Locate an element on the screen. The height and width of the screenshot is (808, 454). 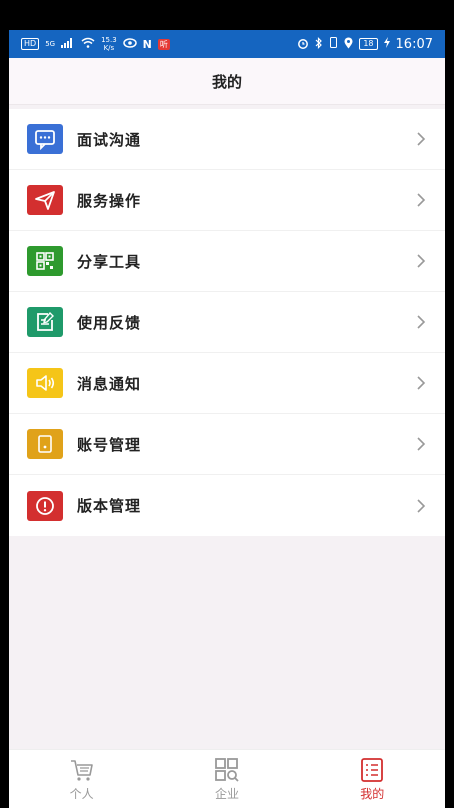
nav-tab-enterprise: 企业 is located at coordinates (227, 779).